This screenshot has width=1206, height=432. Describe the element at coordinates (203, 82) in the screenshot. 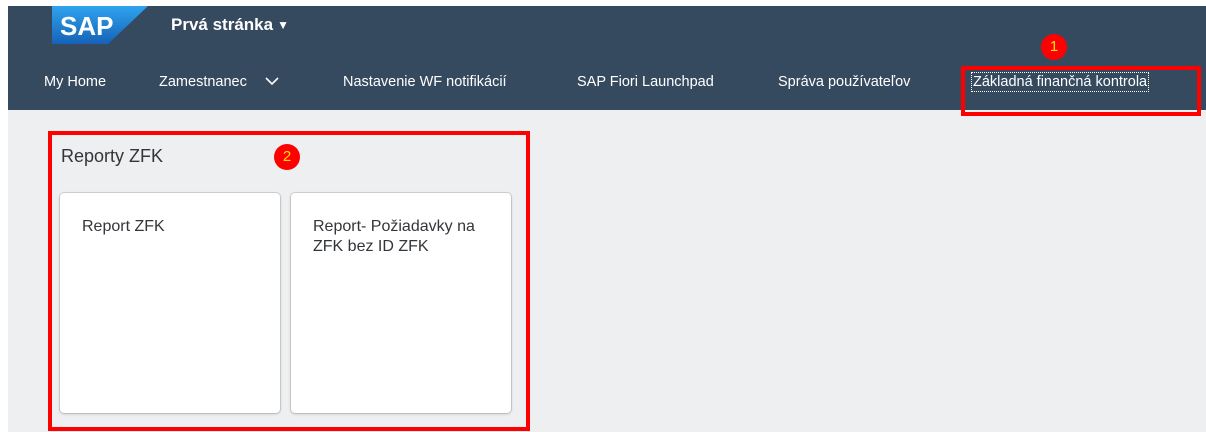

I see `nav-item-label: Zamestnanec` at that location.